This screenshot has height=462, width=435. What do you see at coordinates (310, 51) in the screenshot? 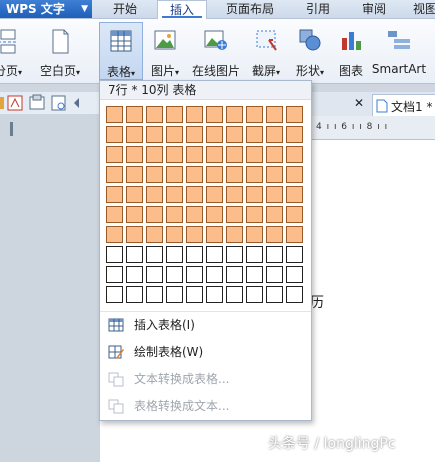
I see `shapes-button: 形状▾` at bounding box center [310, 51].